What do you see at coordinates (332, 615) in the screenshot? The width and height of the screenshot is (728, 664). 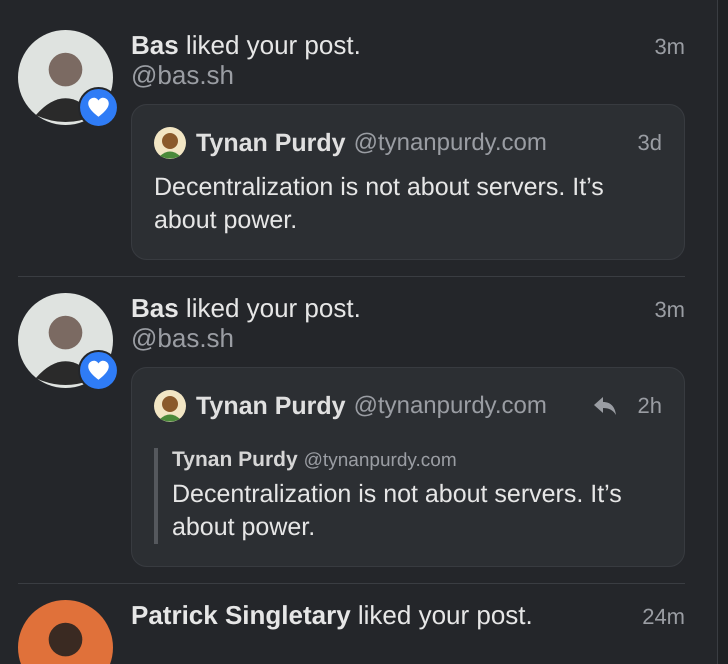 I see `notification-text: Patrick Singletary liked your post.` at bounding box center [332, 615].